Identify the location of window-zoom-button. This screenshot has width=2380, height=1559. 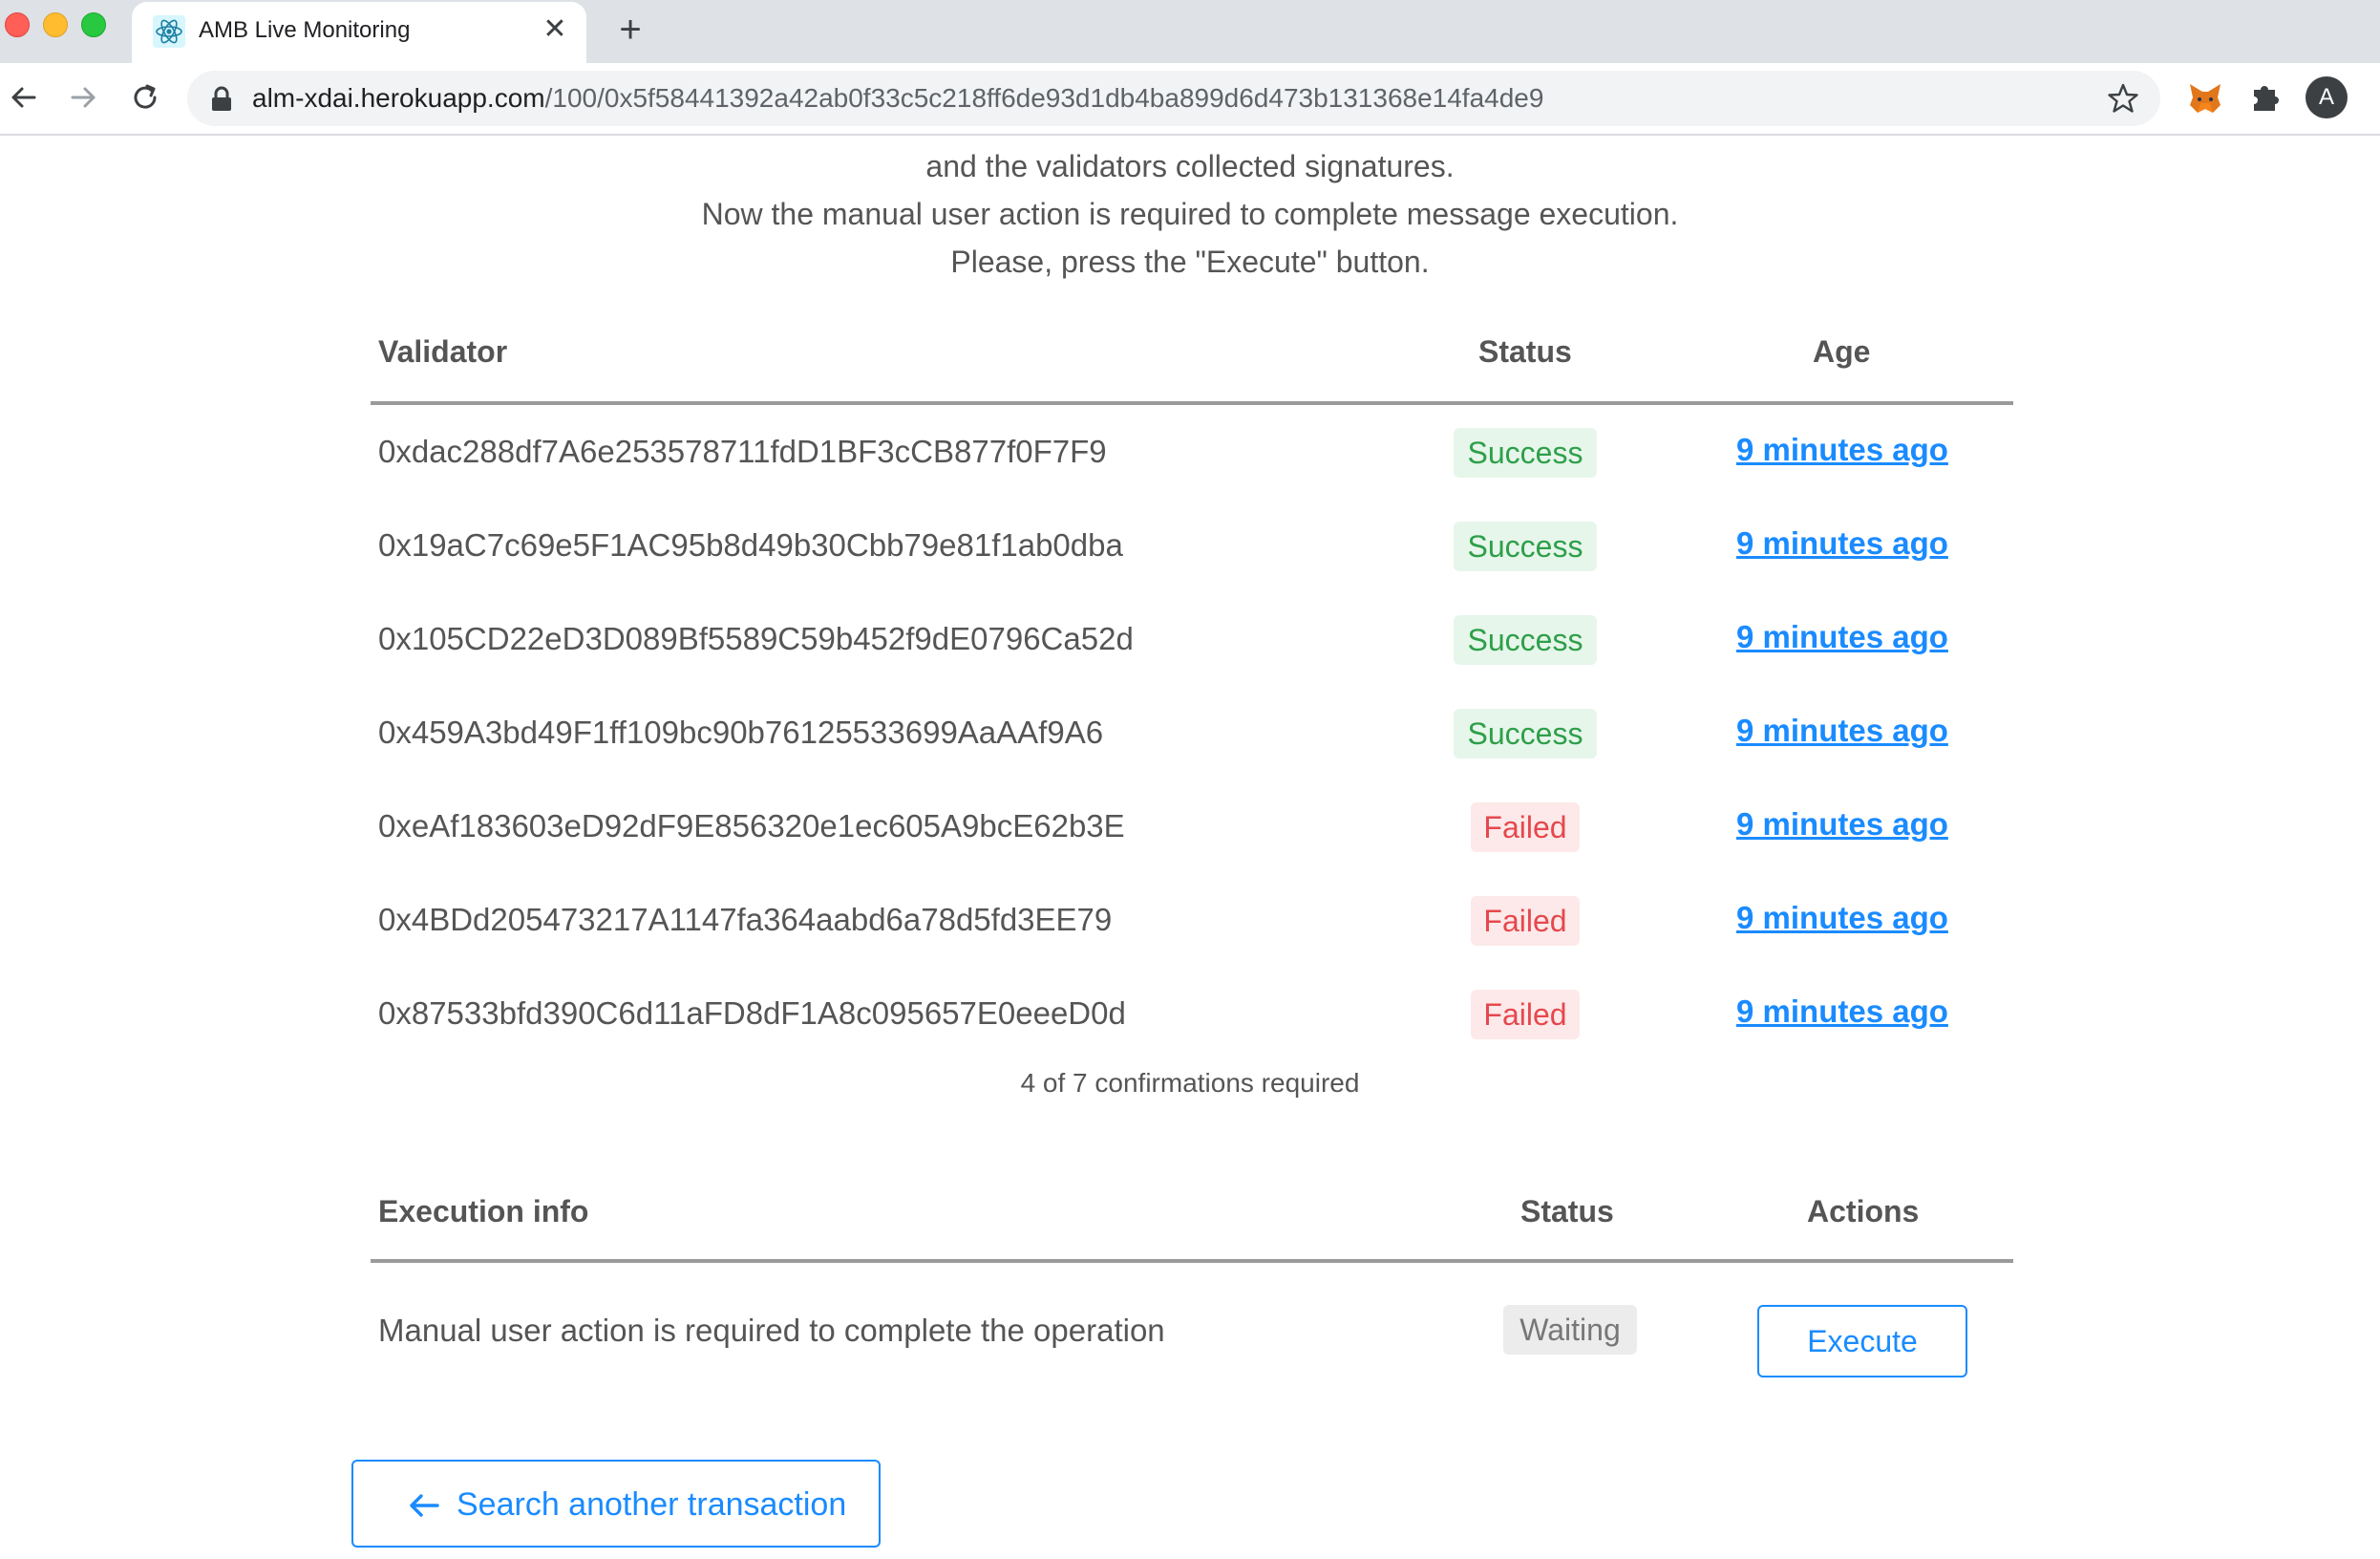
(93, 25).